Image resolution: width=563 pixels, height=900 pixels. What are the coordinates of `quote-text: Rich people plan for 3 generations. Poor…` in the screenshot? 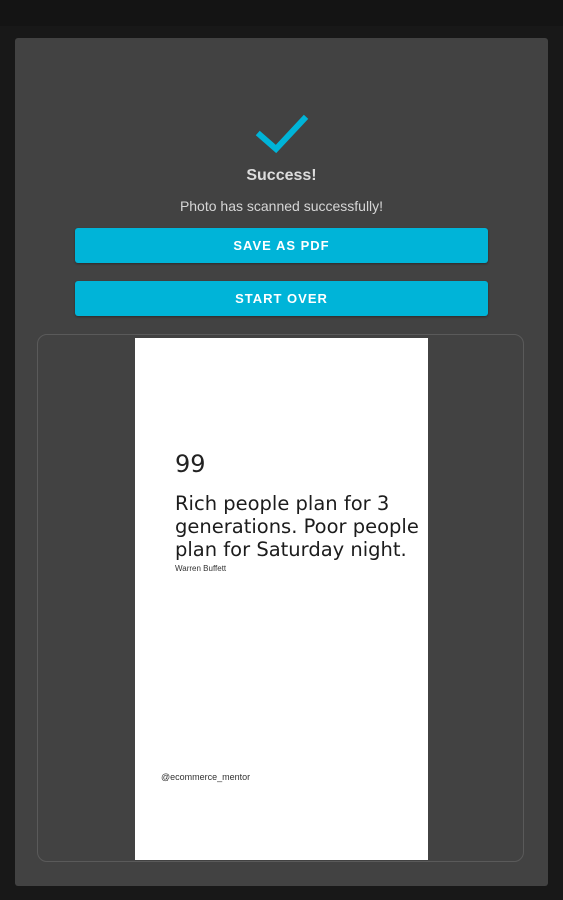 It's located at (297, 526).